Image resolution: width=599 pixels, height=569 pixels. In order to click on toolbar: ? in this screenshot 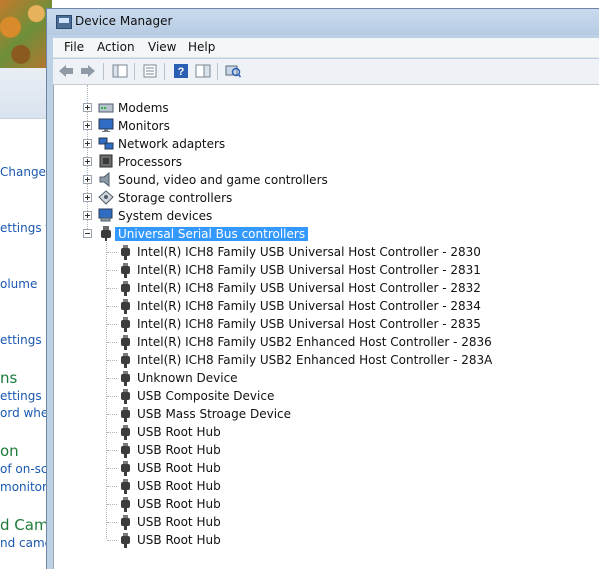, I will do `click(326, 72)`.